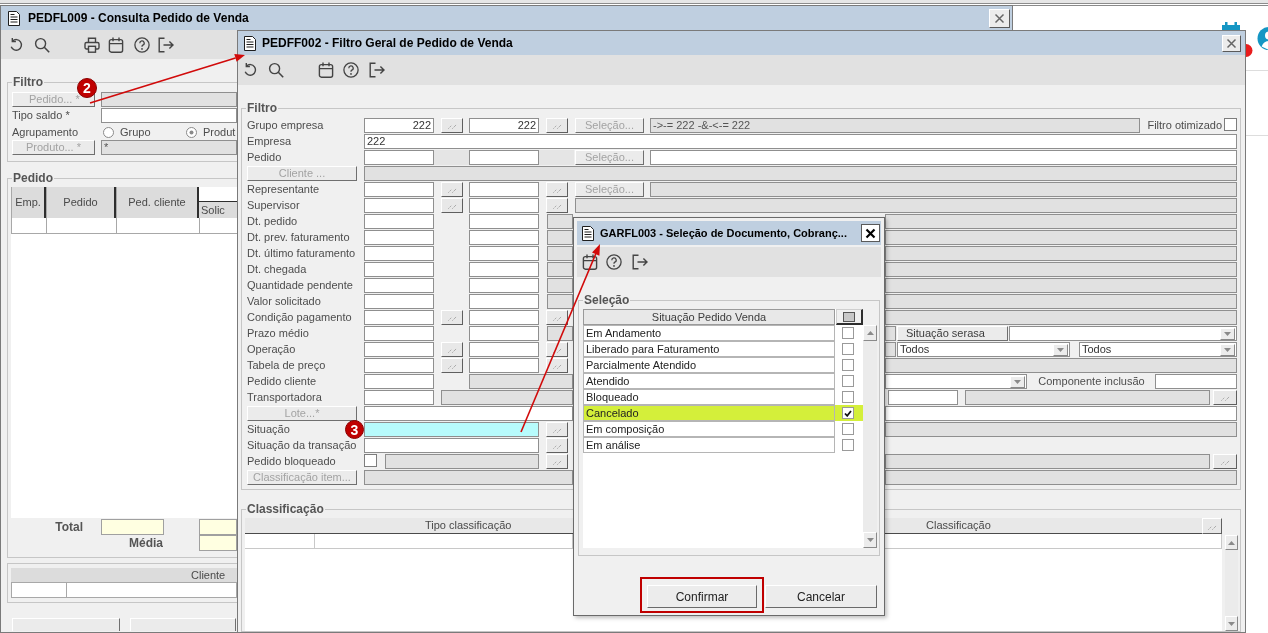 The width and height of the screenshot is (1268, 633). I want to click on radio-option: Produt, so click(211, 132).